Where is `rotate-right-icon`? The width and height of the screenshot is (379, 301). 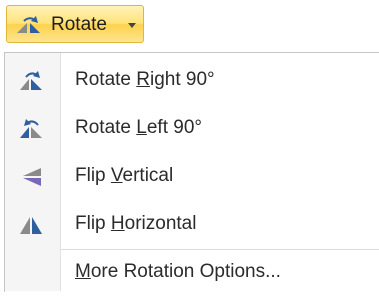
rotate-right-icon is located at coordinates (31, 80).